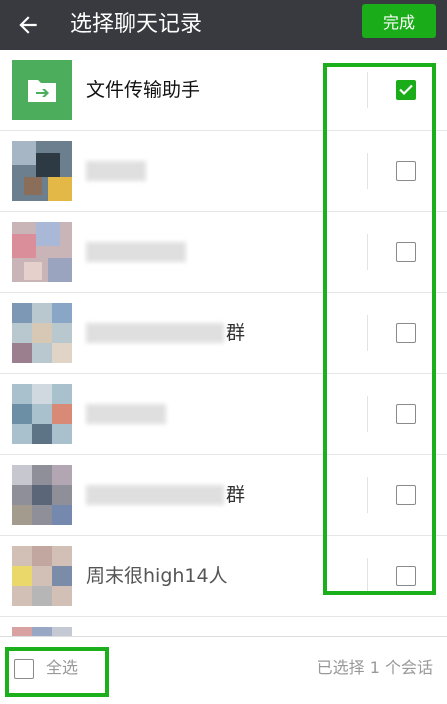  I want to click on chat-row, so click(223, 626).